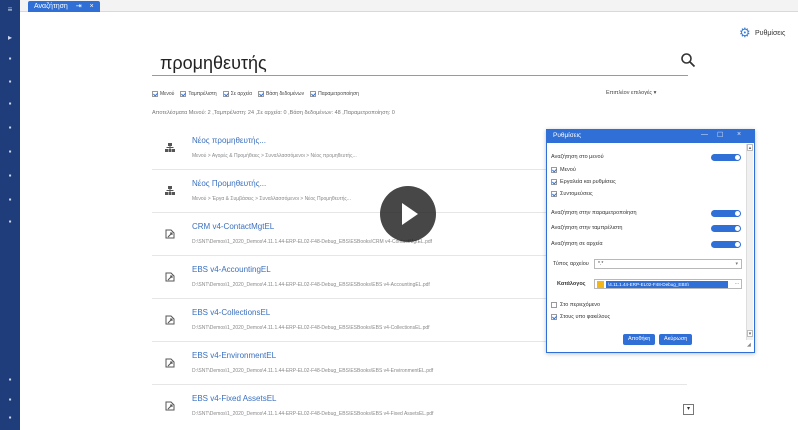 The height and width of the screenshot is (430, 798). I want to click on settings-link: ⚙ Ρυθμίσεις, so click(762, 33).